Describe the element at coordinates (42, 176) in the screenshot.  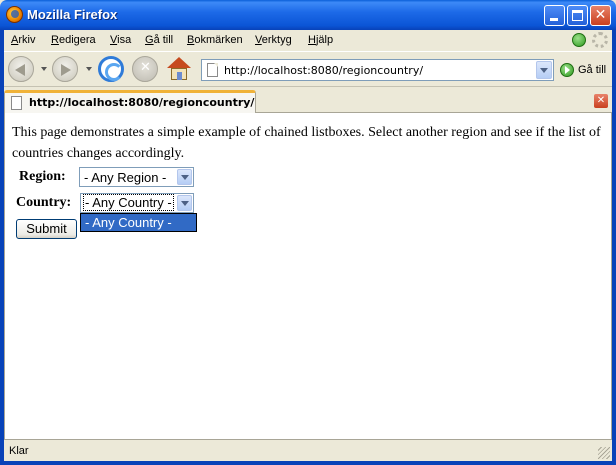
I see `region-label: Region:` at that location.